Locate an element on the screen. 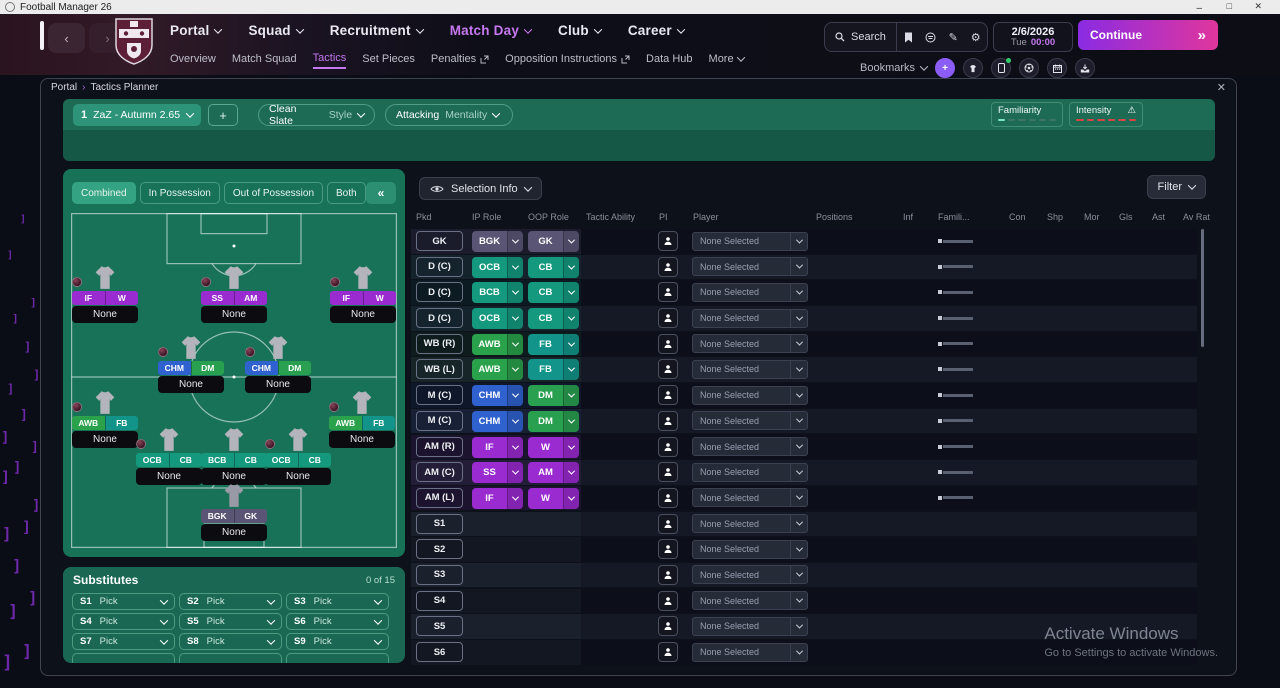  oop-role-badge: DM is located at coordinates (207, 368).